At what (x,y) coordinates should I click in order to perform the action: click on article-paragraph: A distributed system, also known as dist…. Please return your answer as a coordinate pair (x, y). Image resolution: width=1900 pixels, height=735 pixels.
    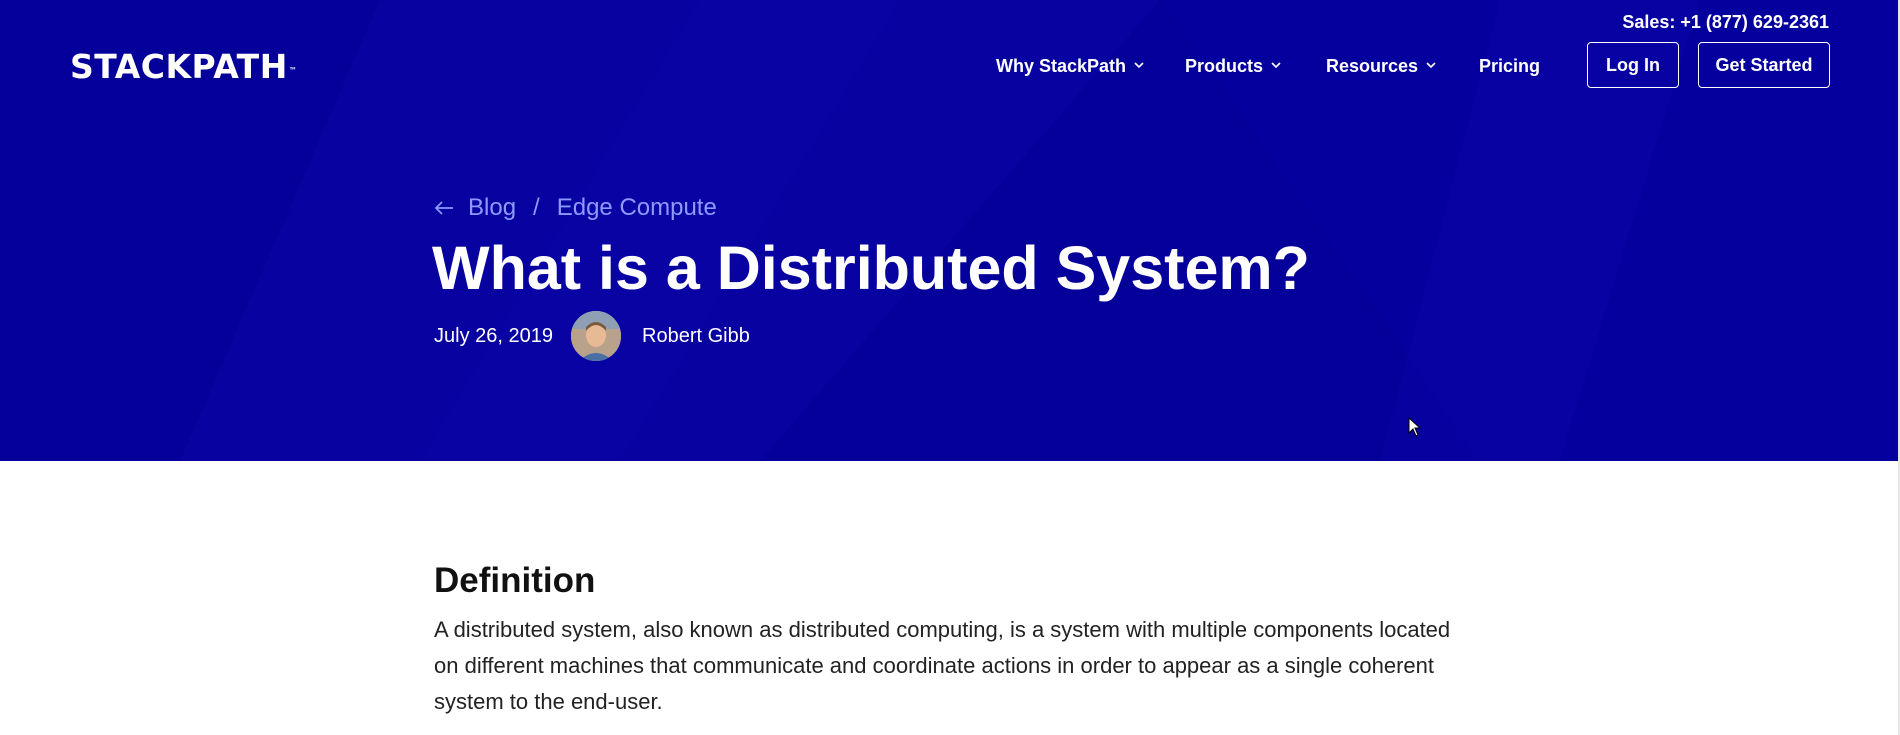
    Looking at the image, I should click on (942, 665).